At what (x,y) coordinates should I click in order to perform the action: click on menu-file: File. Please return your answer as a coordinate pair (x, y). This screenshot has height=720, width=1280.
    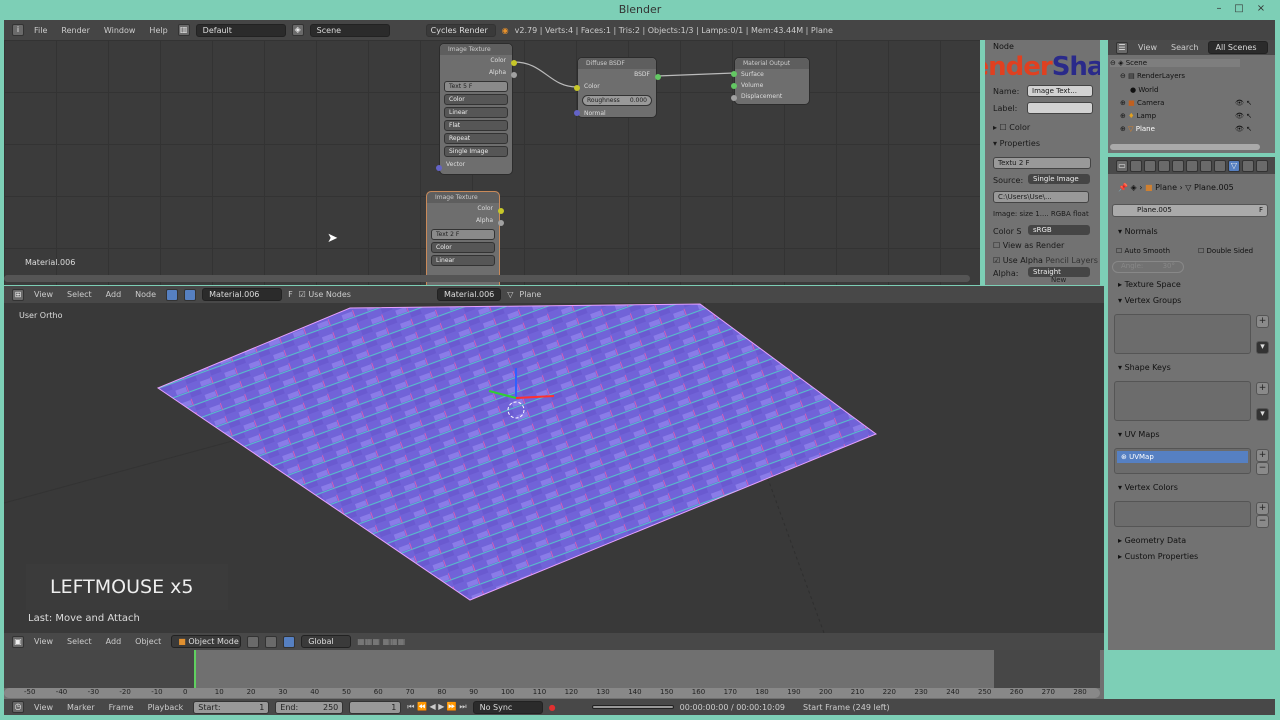
    Looking at the image, I should click on (40, 30).